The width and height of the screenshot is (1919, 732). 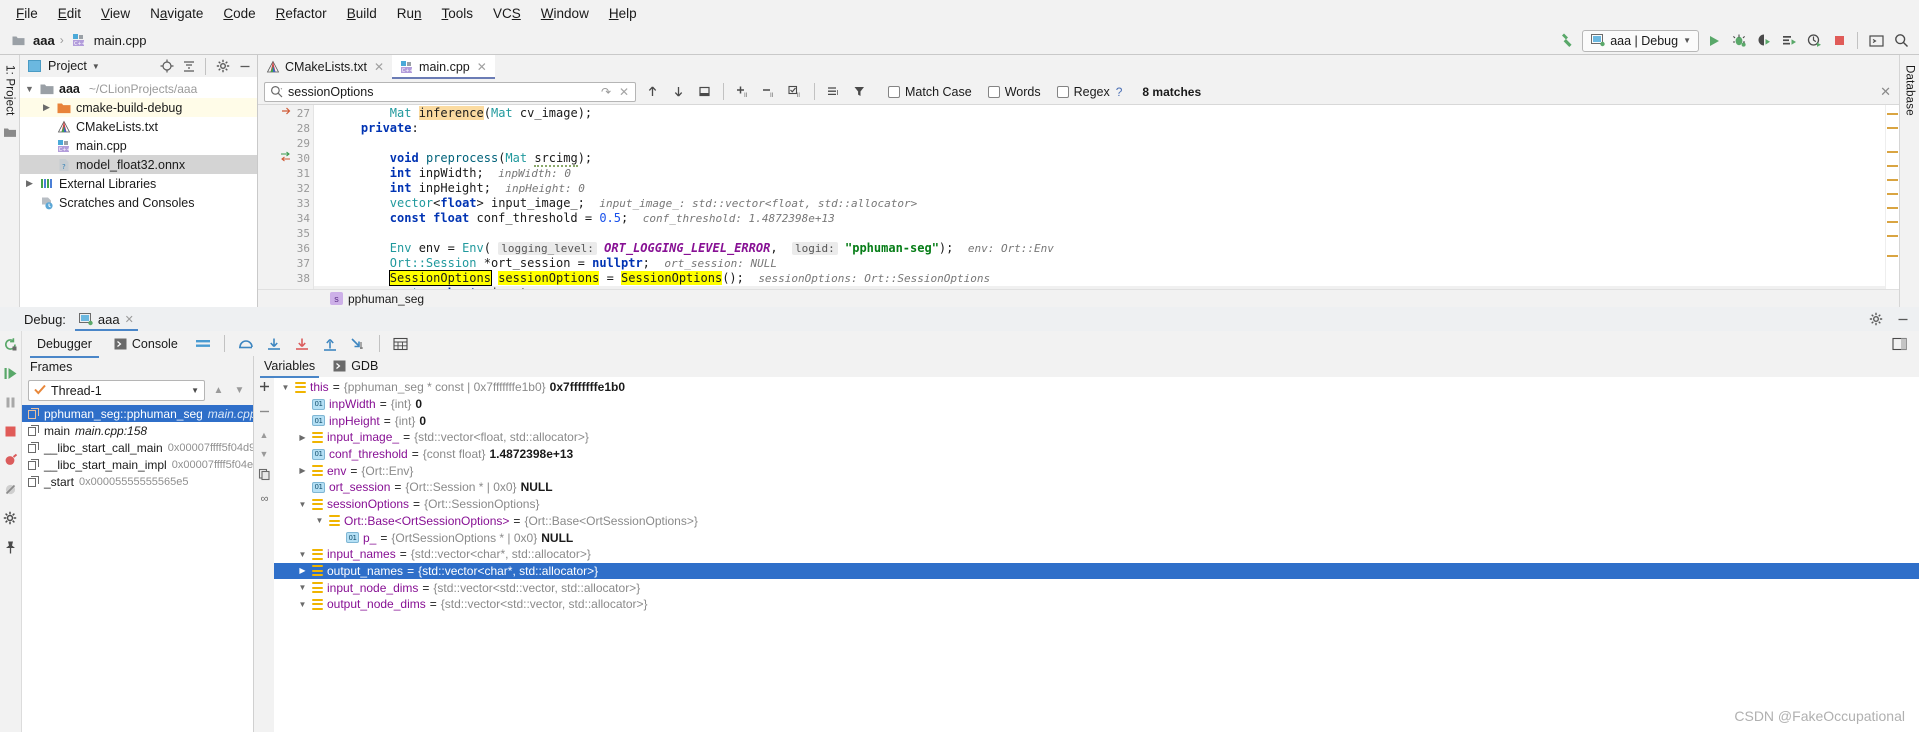 I want to click on select-occurrences-icon: II, so click(x=795, y=92).